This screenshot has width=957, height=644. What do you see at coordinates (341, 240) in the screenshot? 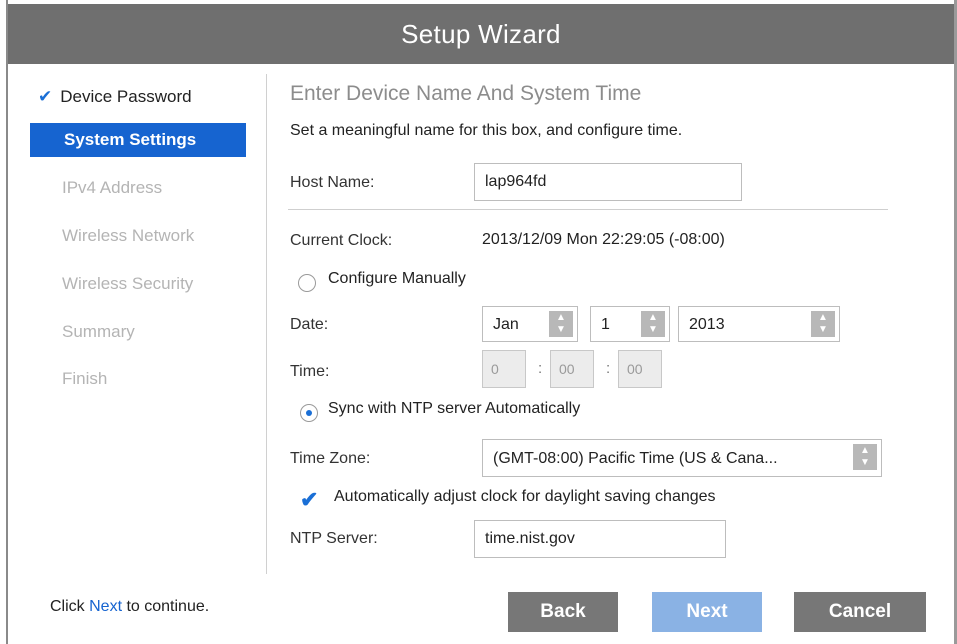
I see `current-clock-label: Current Clock:` at bounding box center [341, 240].